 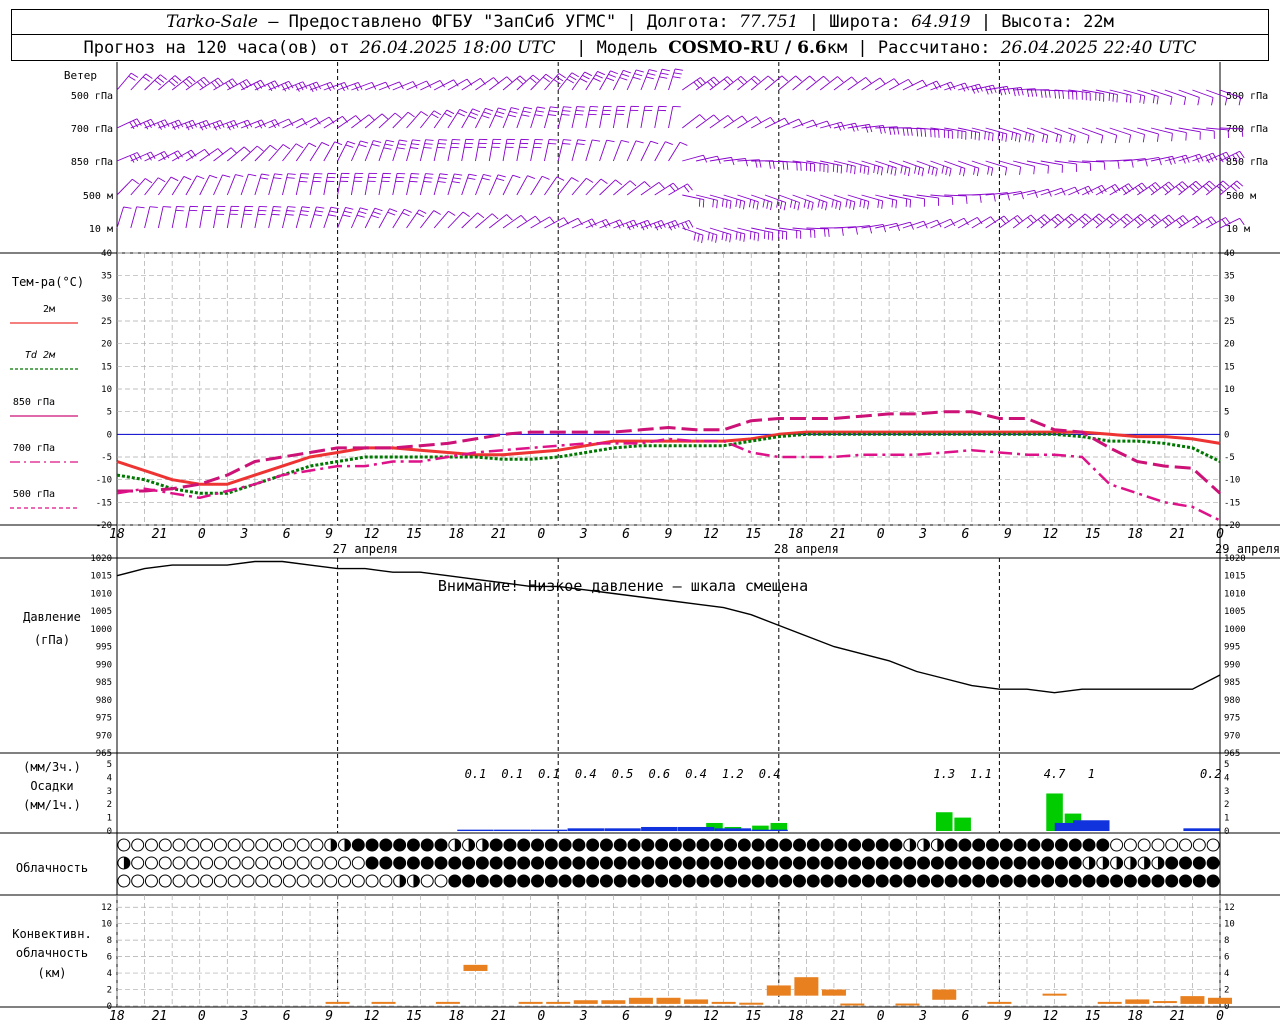 I want to click on temp-tick-right: 5, so click(x=1226, y=413).